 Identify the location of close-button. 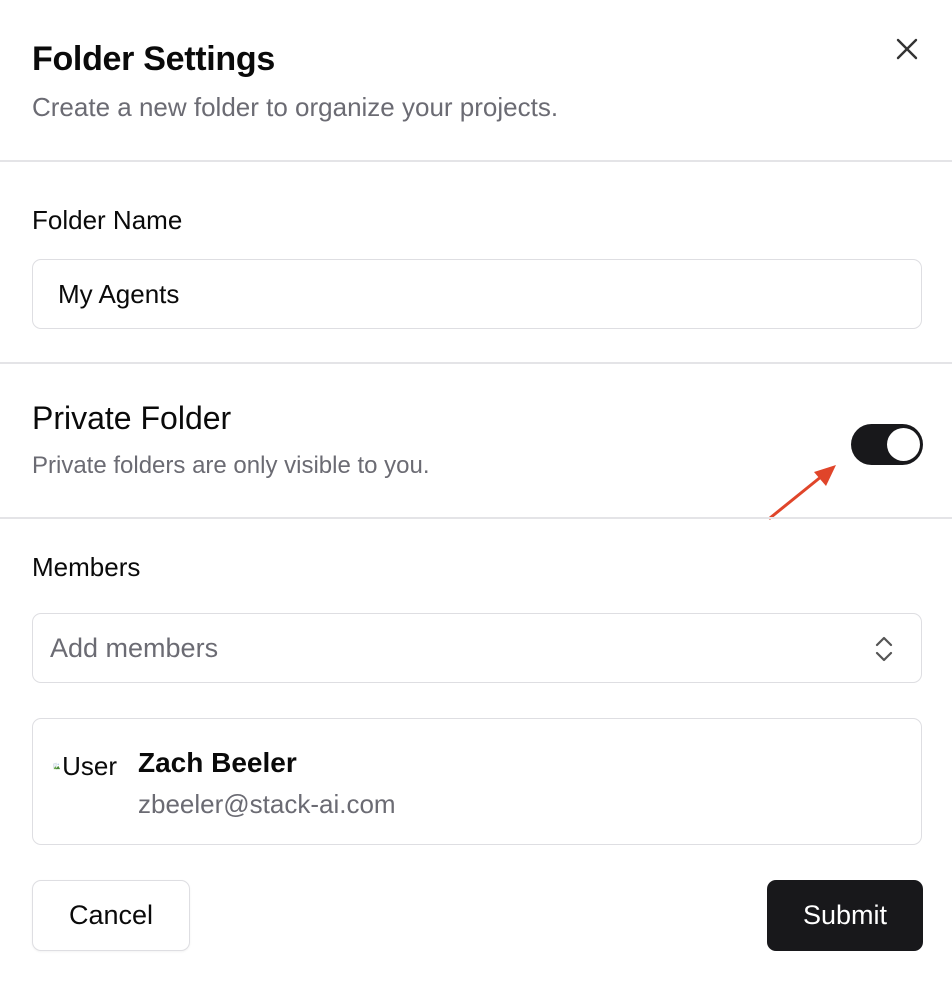
(907, 49).